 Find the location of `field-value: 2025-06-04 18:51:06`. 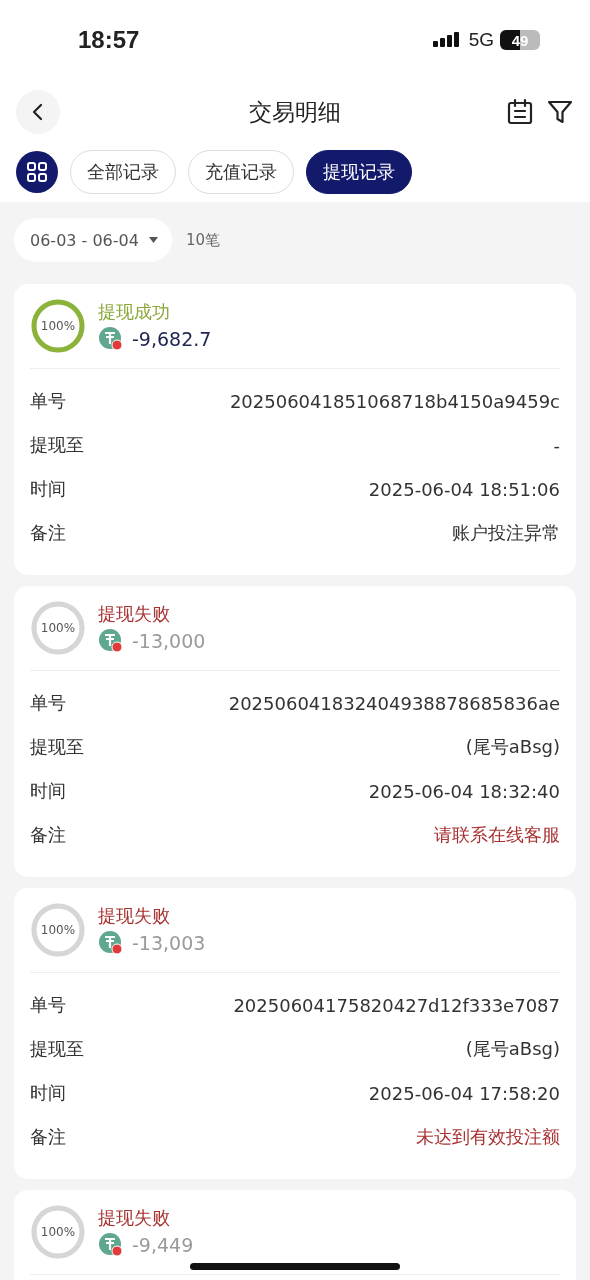

field-value: 2025-06-04 18:51:06 is located at coordinates (464, 489).